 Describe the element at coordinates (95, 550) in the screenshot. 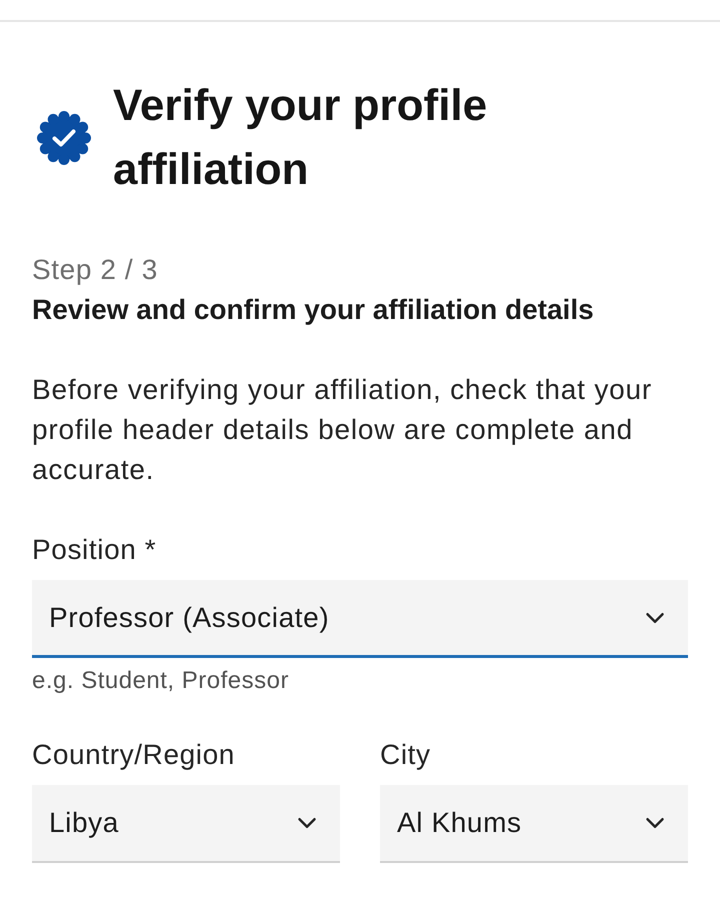

I see `field-label: Position *` at that location.